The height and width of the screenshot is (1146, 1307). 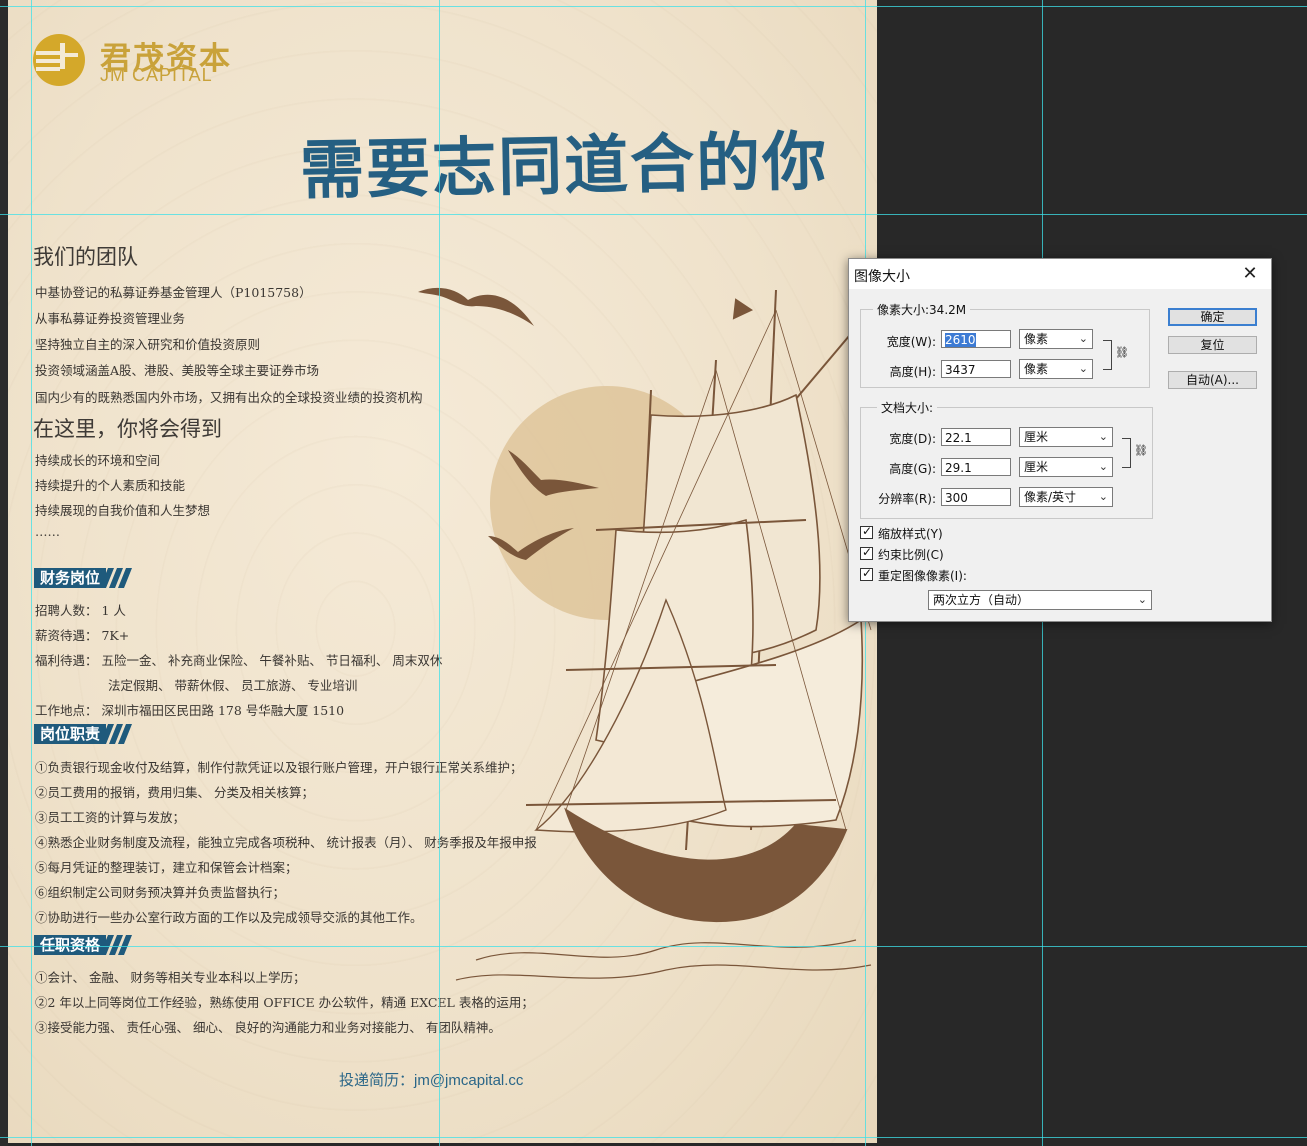 What do you see at coordinates (1040, 600) in the screenshot?
I see `resample-method-select: 两次立方（自动） ⌄` at bounding box center [1040, 600].